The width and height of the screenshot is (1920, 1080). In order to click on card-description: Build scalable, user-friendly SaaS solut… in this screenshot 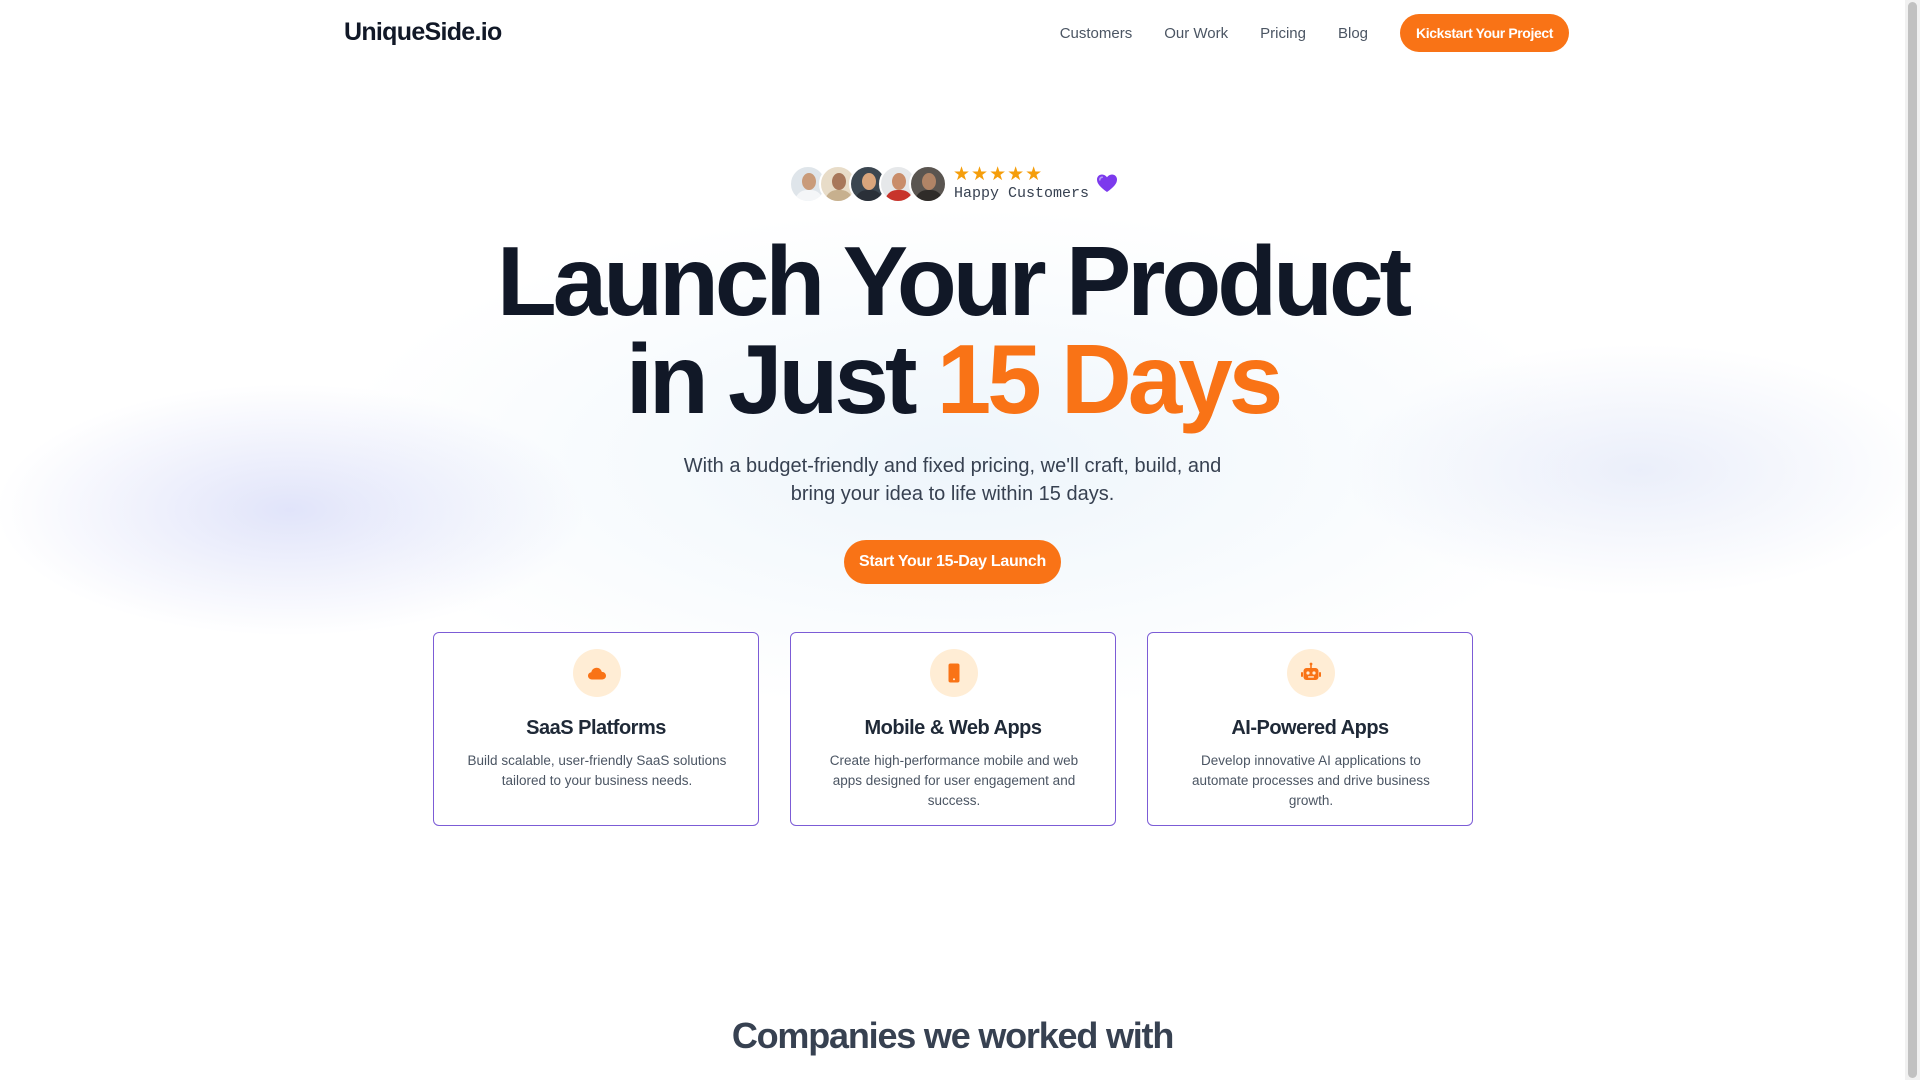, I will do `click(597, 770)`.